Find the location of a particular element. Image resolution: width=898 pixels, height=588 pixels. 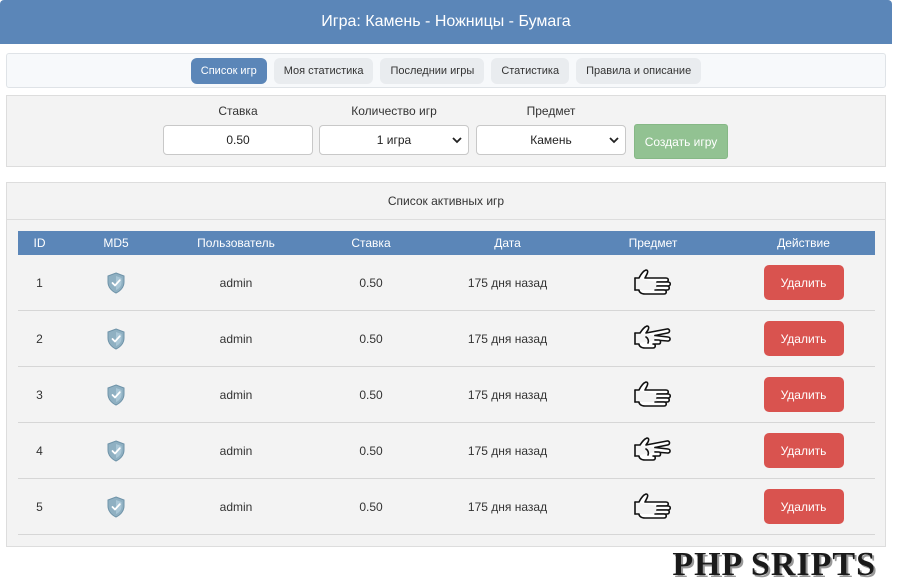

watermark-logo: PHP SRIPTS is located at coordinates (774, 564).